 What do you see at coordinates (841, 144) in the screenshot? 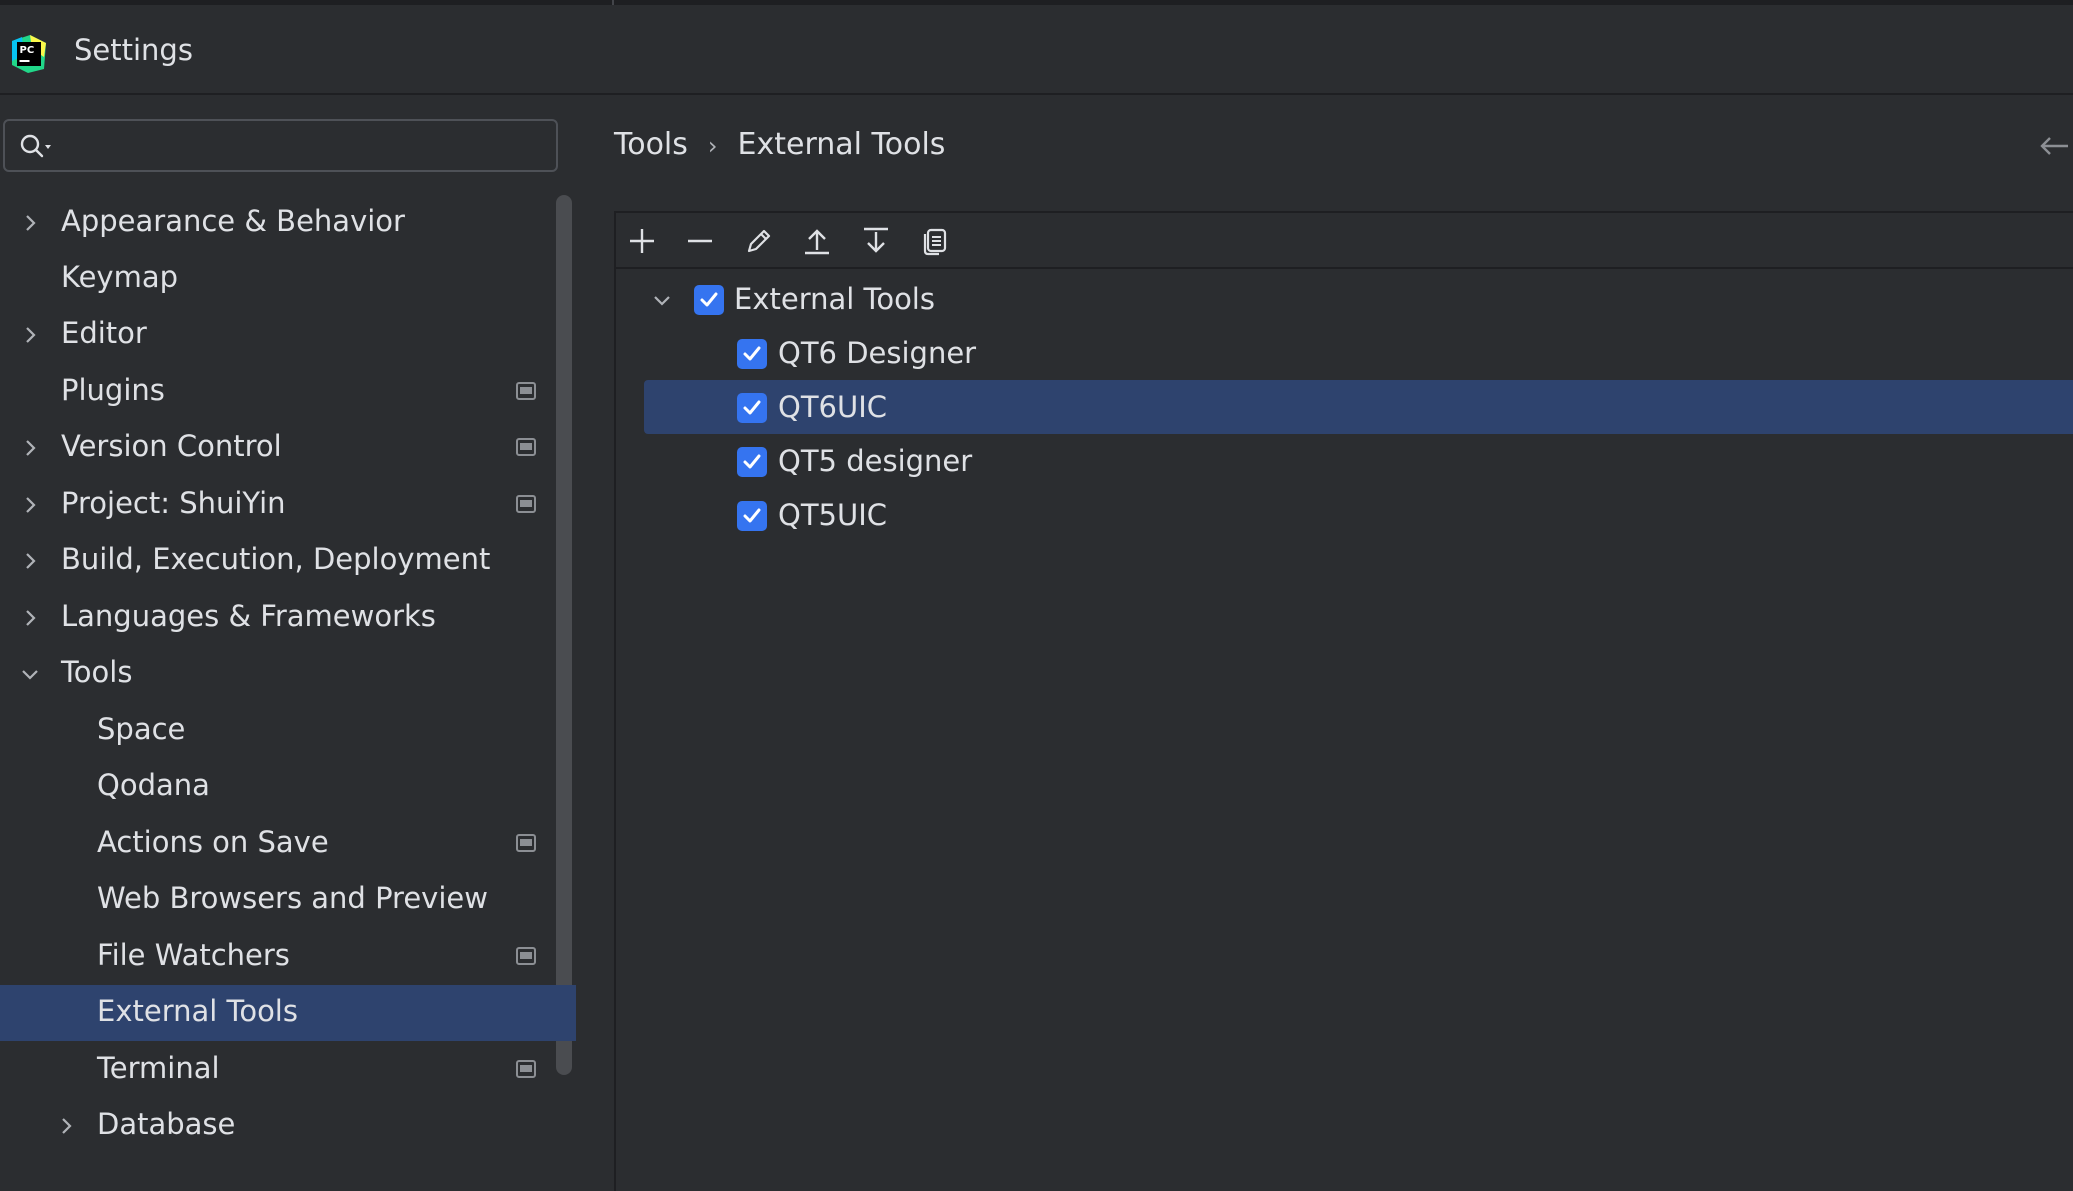
I see `breadcrumb-current: External Tools` at bounding box center [841, 144].